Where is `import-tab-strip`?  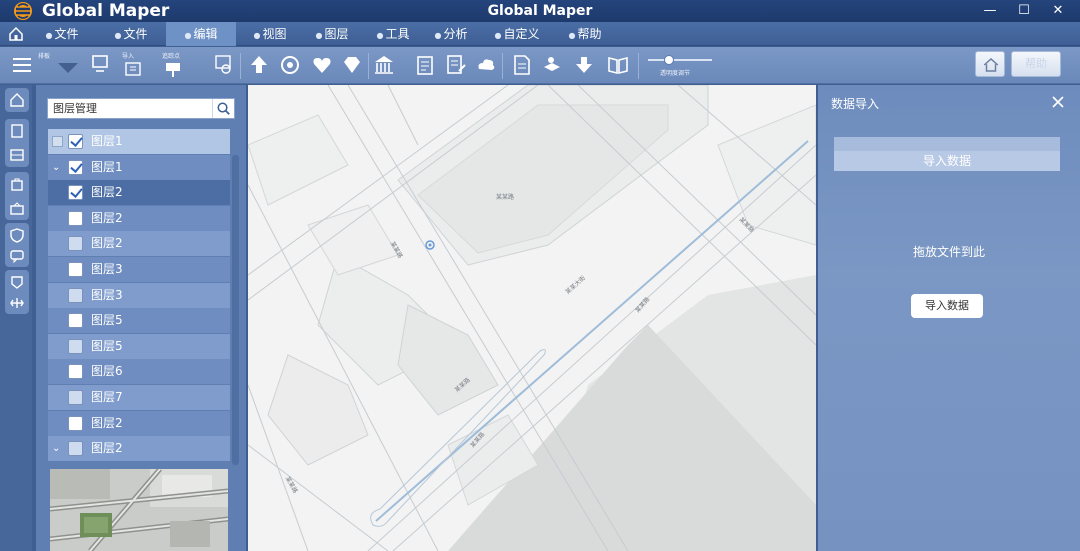
import-tab-strip is located at coordinates (947, 144).